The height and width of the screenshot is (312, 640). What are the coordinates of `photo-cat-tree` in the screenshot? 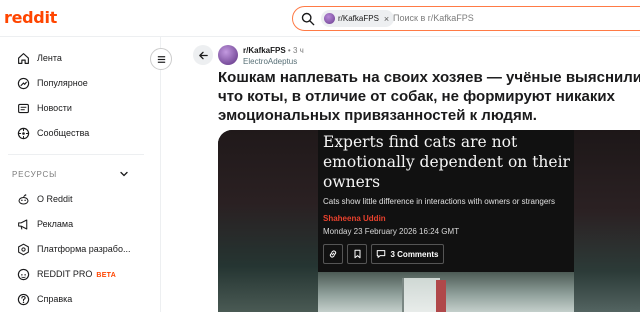 It's located at (421, 295).